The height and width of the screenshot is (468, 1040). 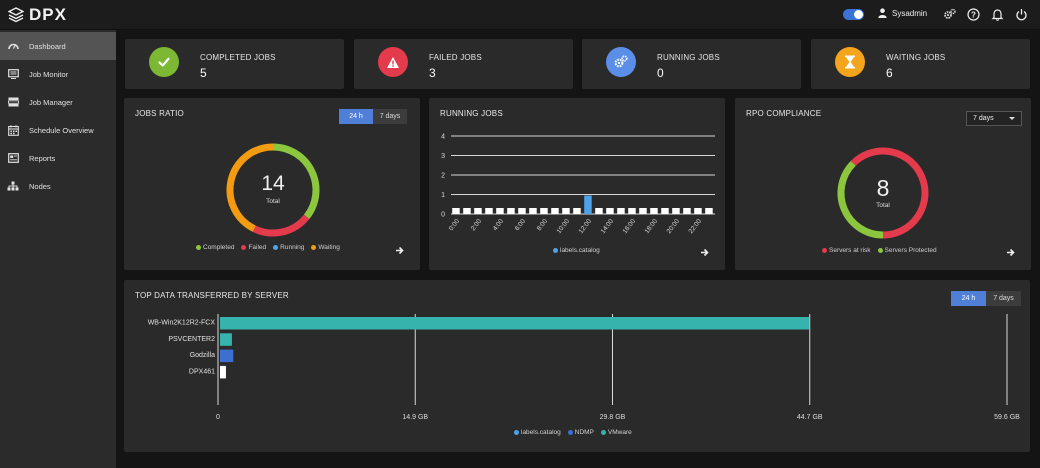 What do you see at coordinates (253, 247) in the screenshot?
I see `legend-item: Failed` at bounding box center [253, 247].